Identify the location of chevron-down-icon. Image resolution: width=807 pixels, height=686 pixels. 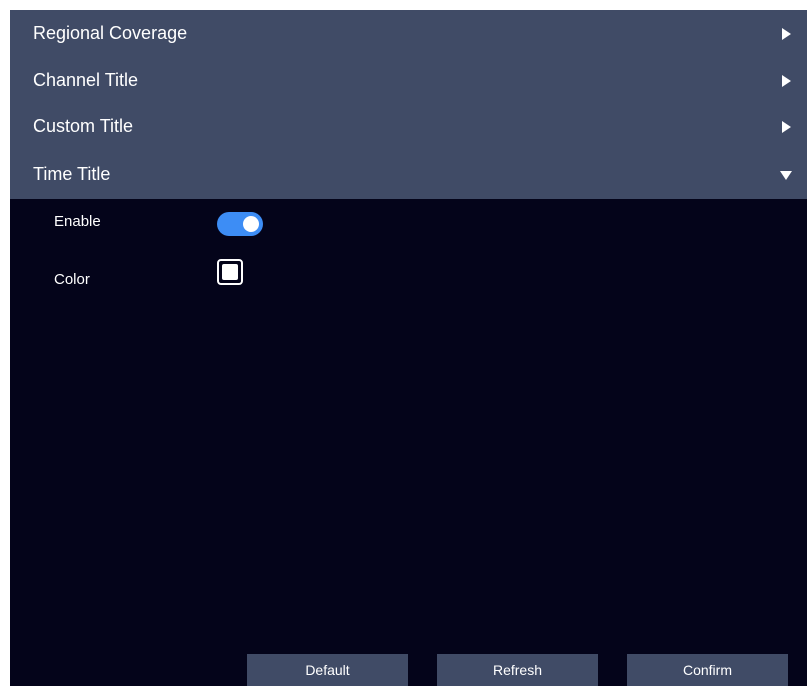
(786, 175).